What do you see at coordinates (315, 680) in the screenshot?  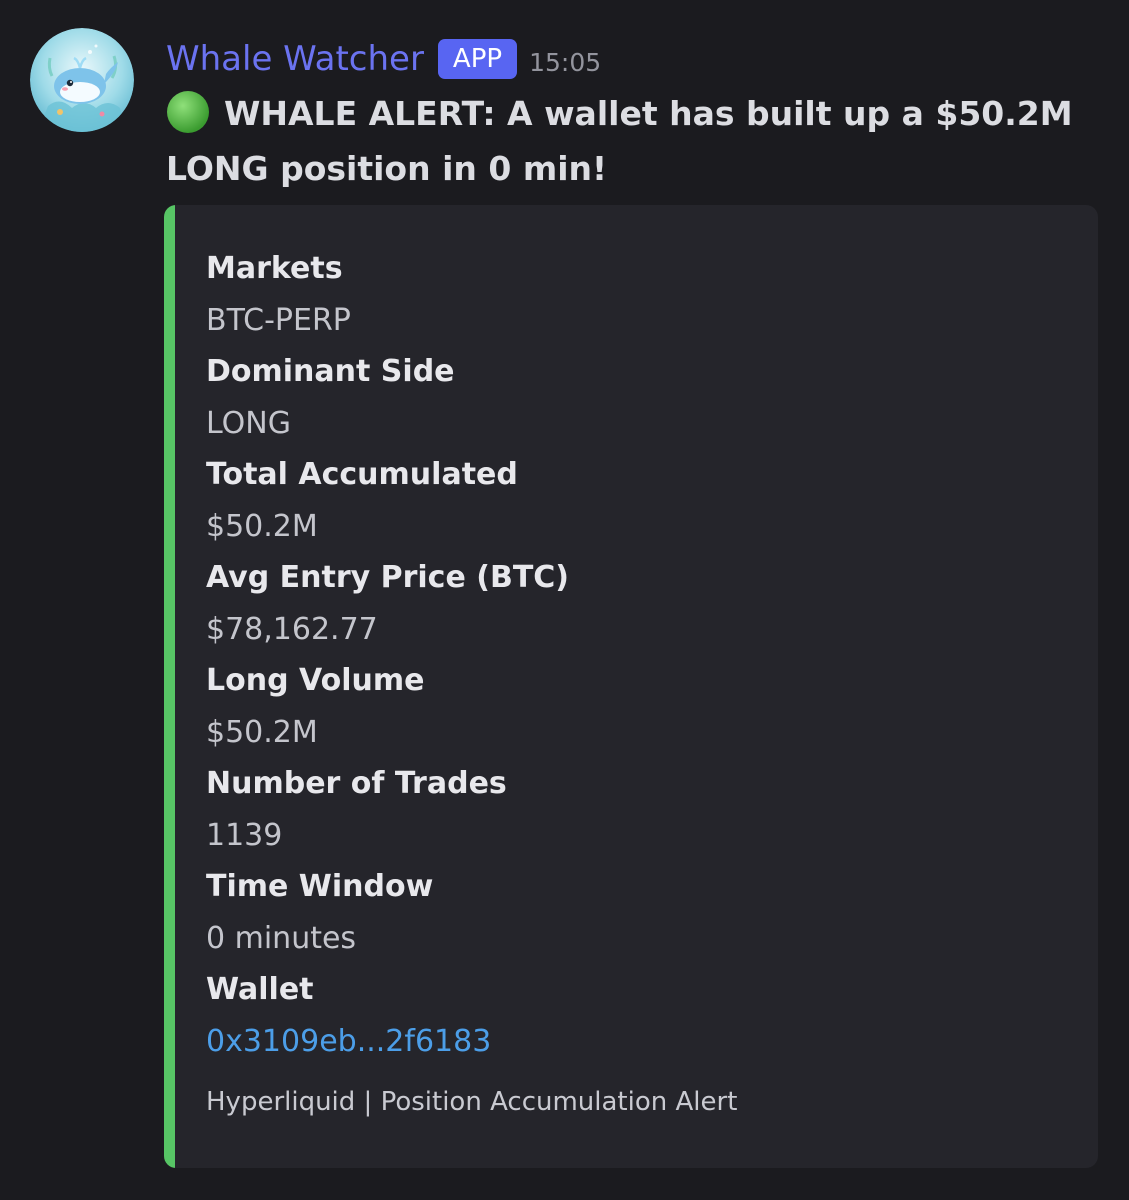 I see `field-name-long-volume: Long Volume` at bounding box center [315, 680].